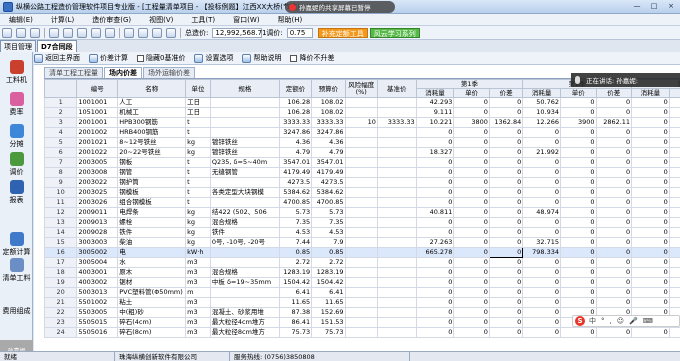  Describe the element at coordinates (57, 58) in the screenshot. I see `back-button: 返回主界面` at that location.